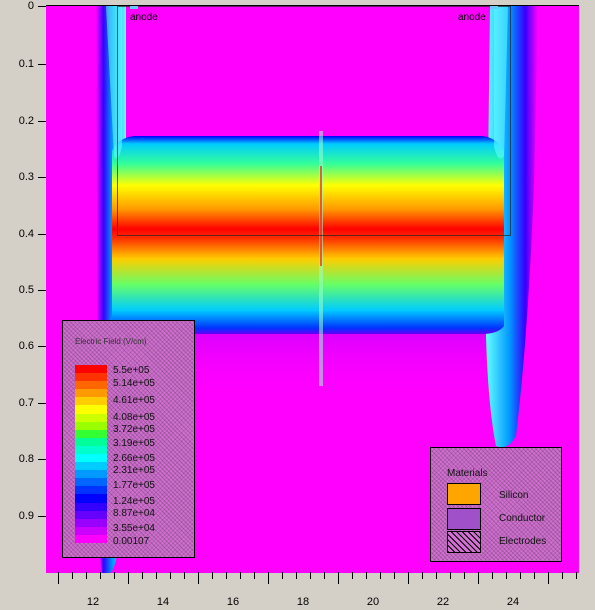 Image resolution: width=595 pixels, height=610 pixels. I want to click on field-level-label: 2.31e+05, so click(134, 470).